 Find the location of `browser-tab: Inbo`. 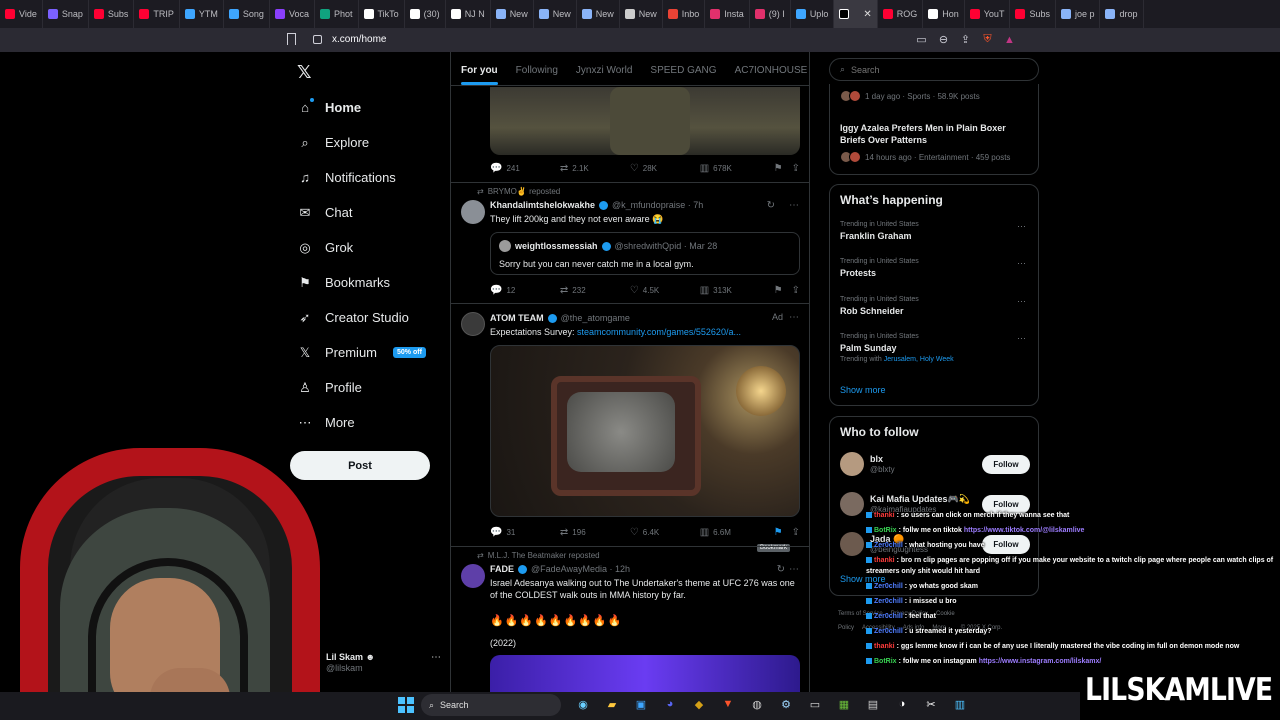

browser-tab: Inbo is located at coordinates (684, 14).